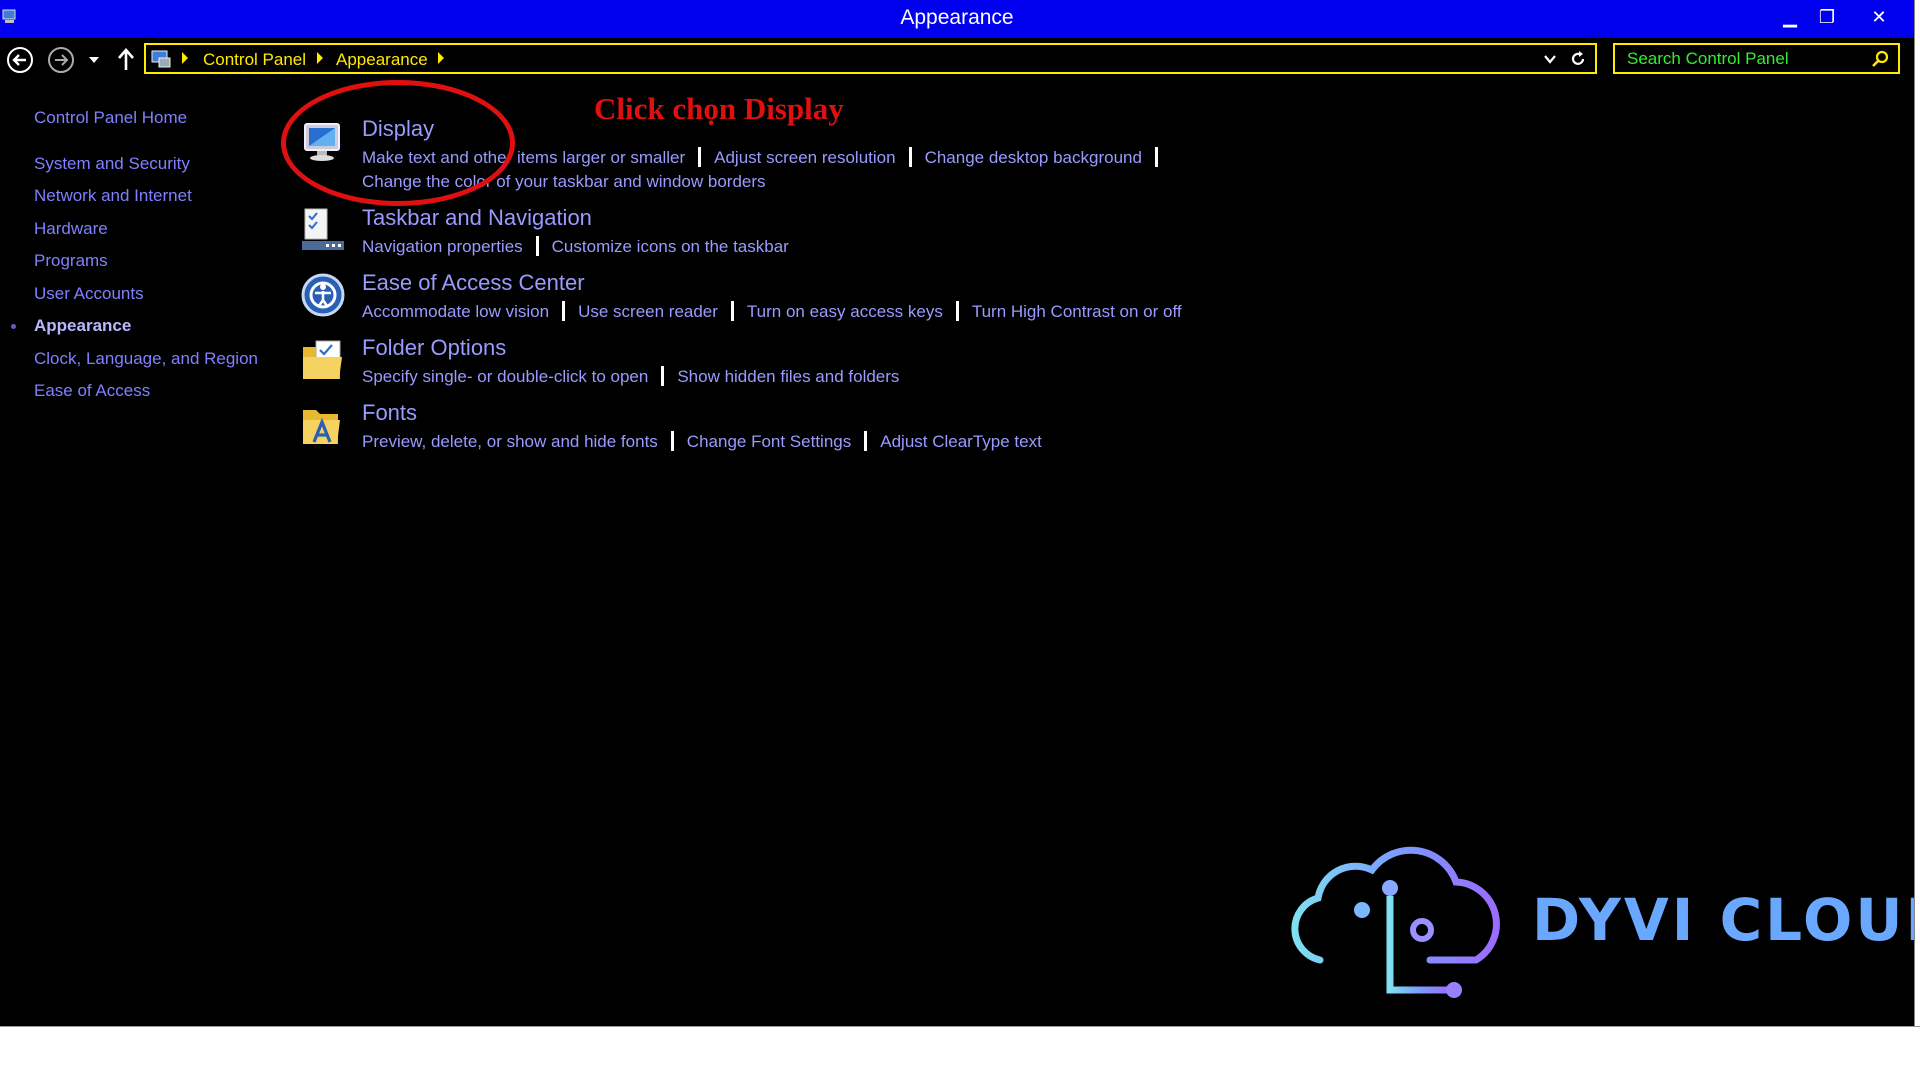  Describe the element at coordinates (61, 60) in the screenshot. I see `forward-arrow-icon` at that location.